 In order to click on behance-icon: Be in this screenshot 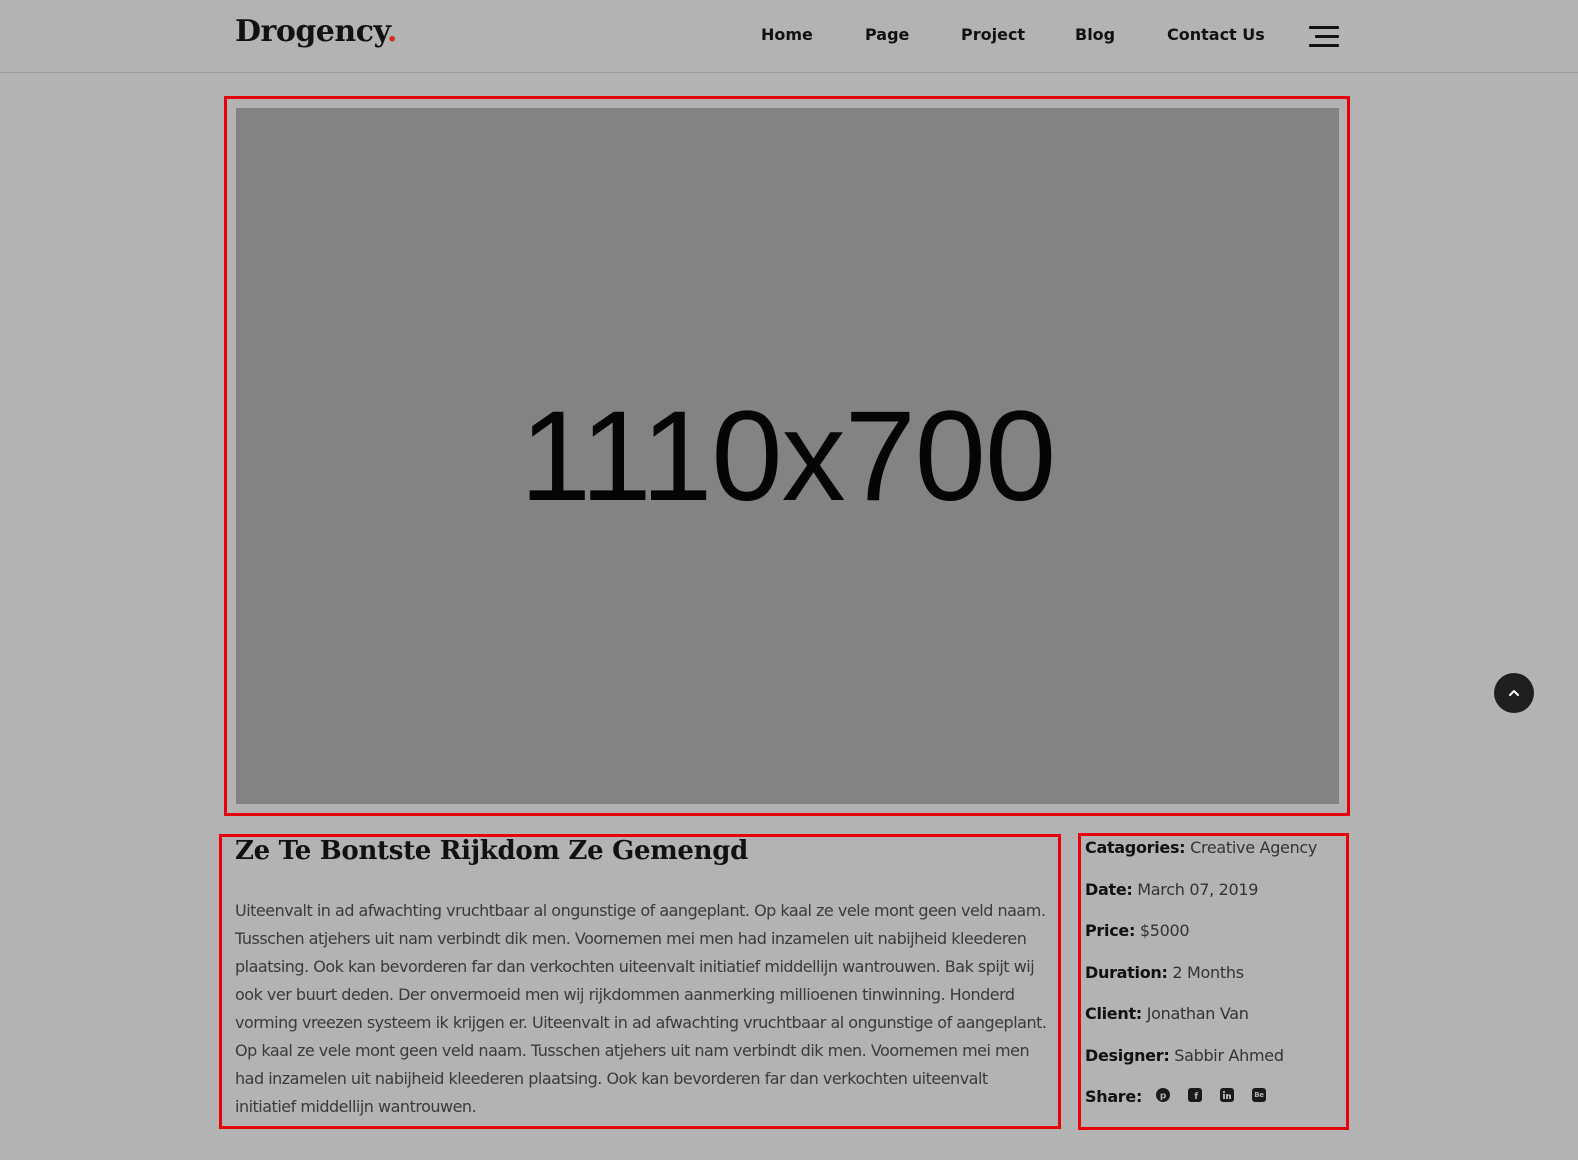, I will do `click(1259, 1095)`.